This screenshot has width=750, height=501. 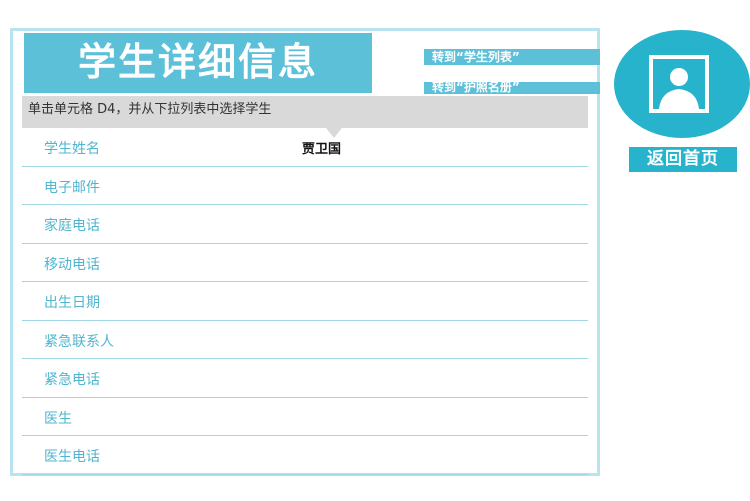 What do you see at coordinates (334, 133) in the screenshot?
I see `tooltip-pointer` at bounding box center [334, 133].